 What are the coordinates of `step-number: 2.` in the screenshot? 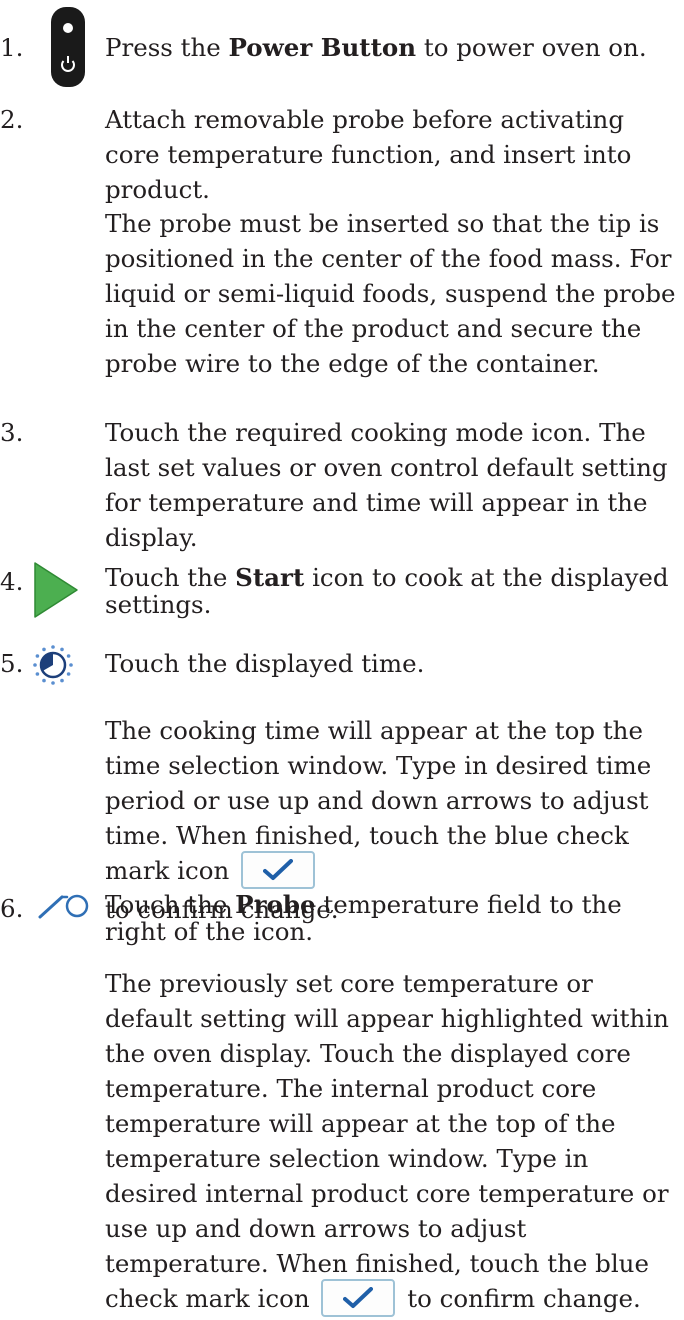 It's located at (12, 119).